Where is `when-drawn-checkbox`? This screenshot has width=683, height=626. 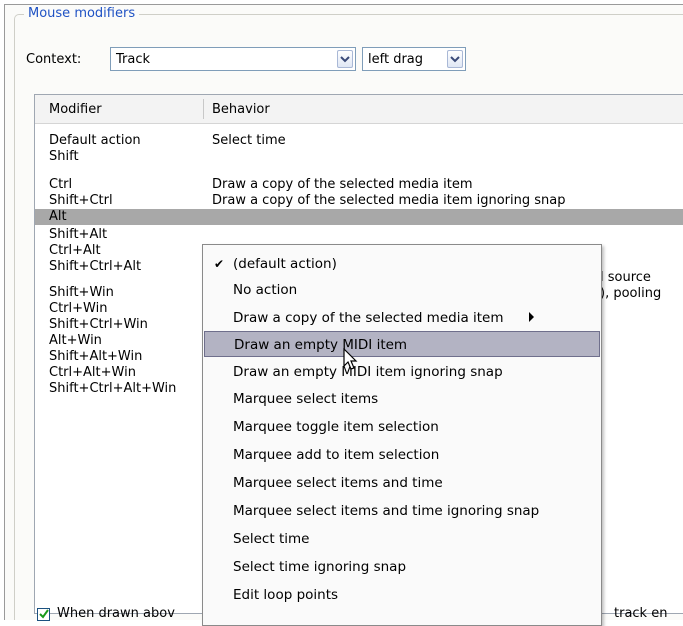
when-drawn-checkbox is located at coordinates (43, 614).